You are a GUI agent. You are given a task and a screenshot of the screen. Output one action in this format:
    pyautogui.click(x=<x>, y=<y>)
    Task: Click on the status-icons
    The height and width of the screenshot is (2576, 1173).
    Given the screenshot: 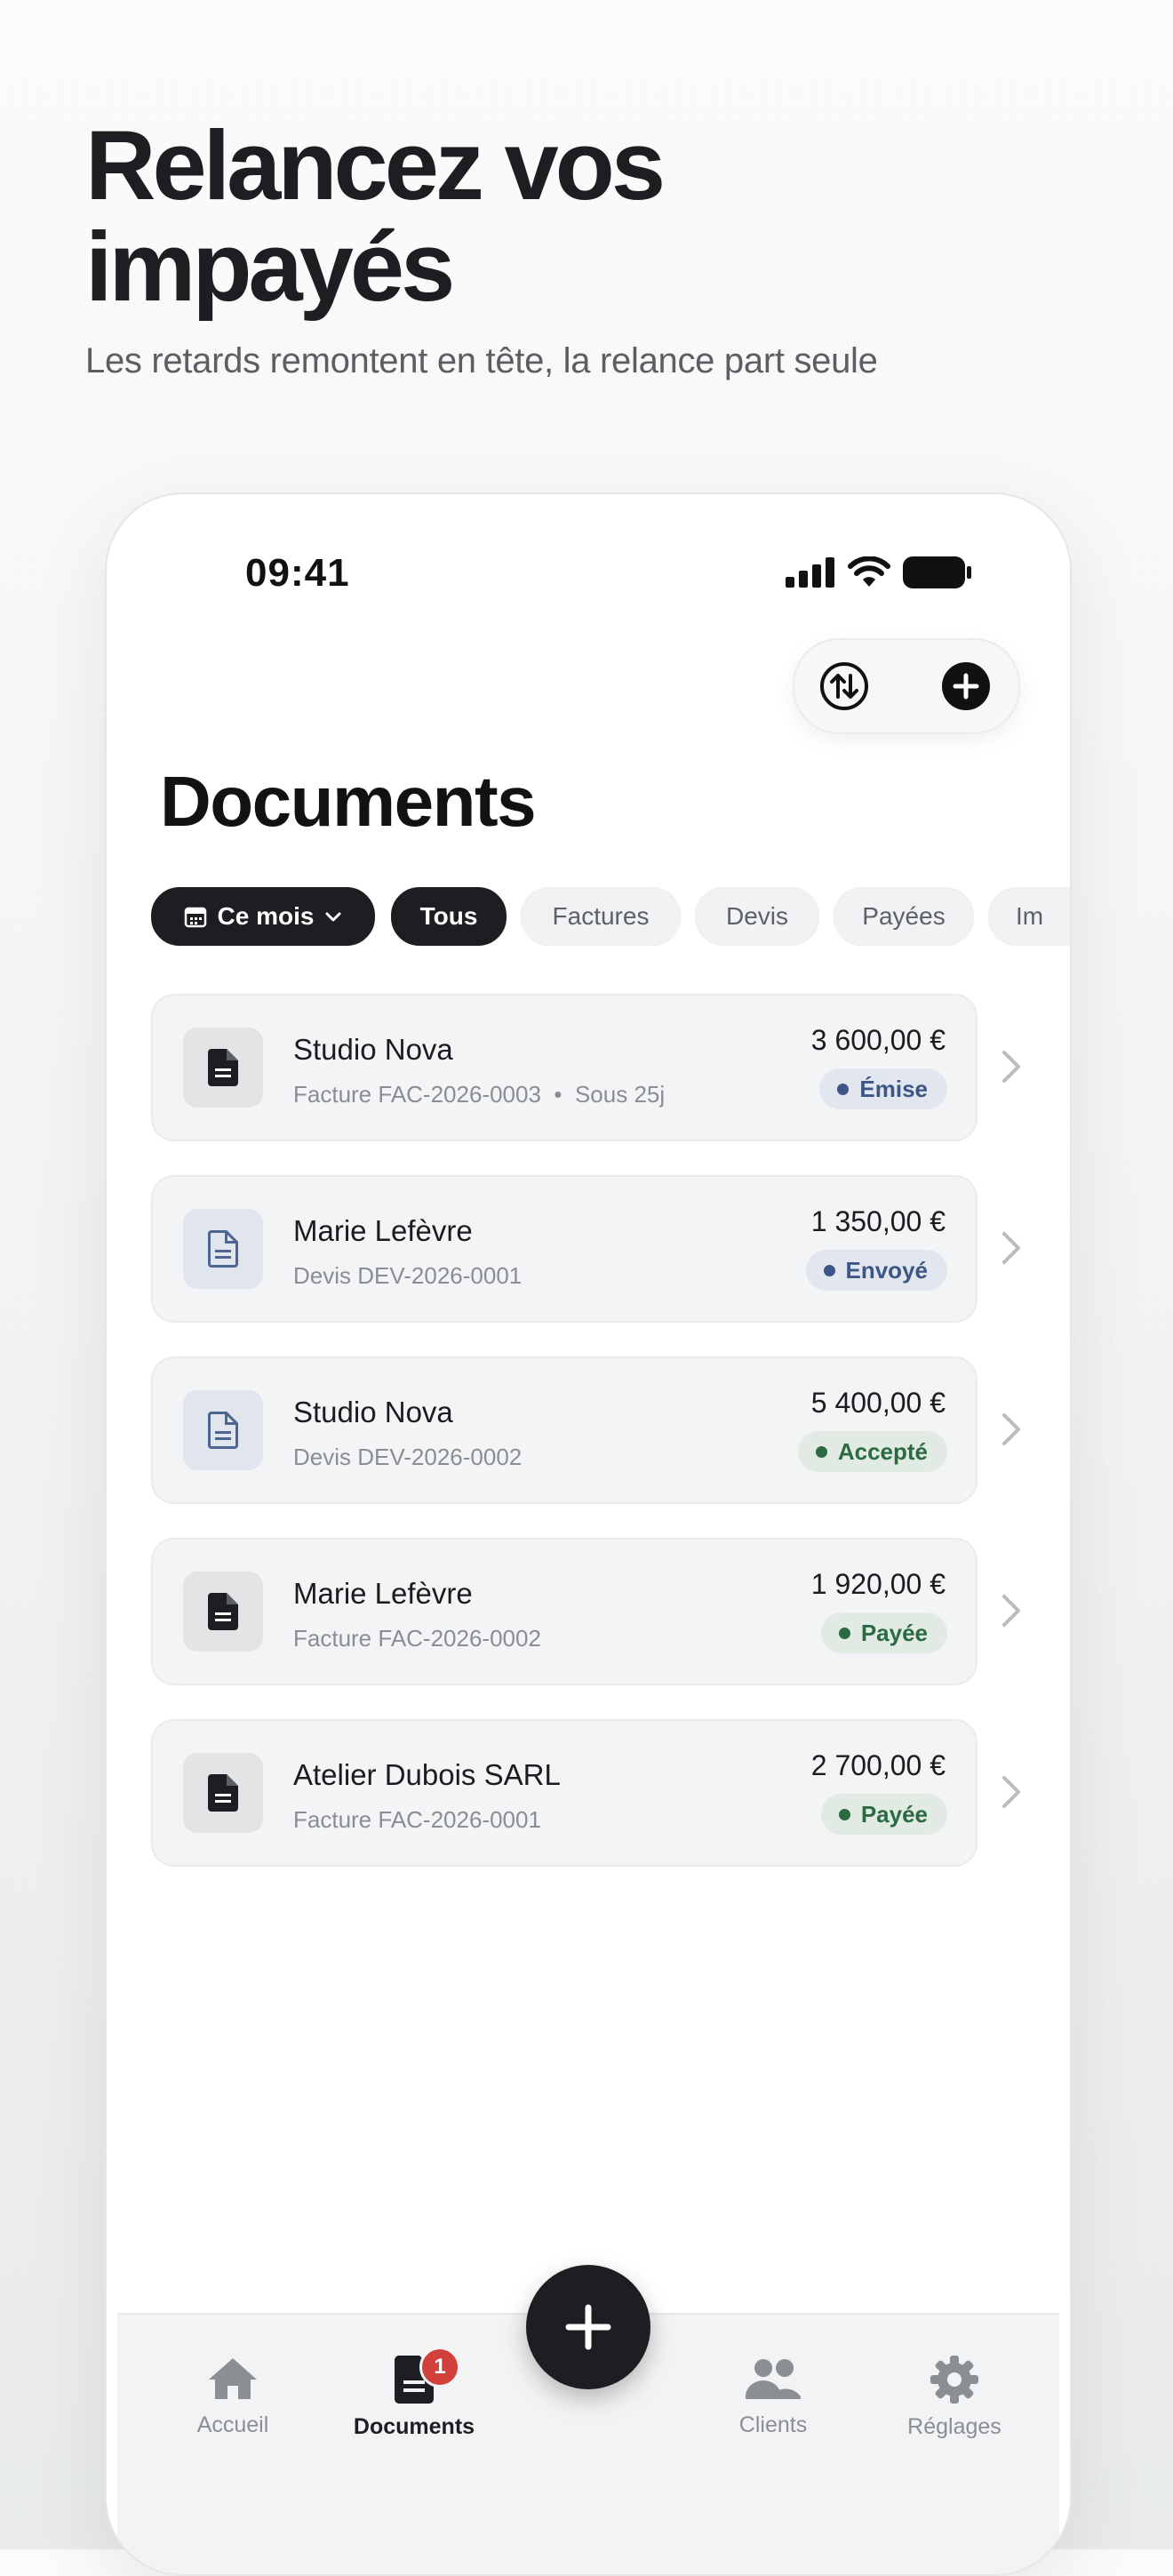 What is the action you would take?
    pyautogui.click(x=879, y=572)
    